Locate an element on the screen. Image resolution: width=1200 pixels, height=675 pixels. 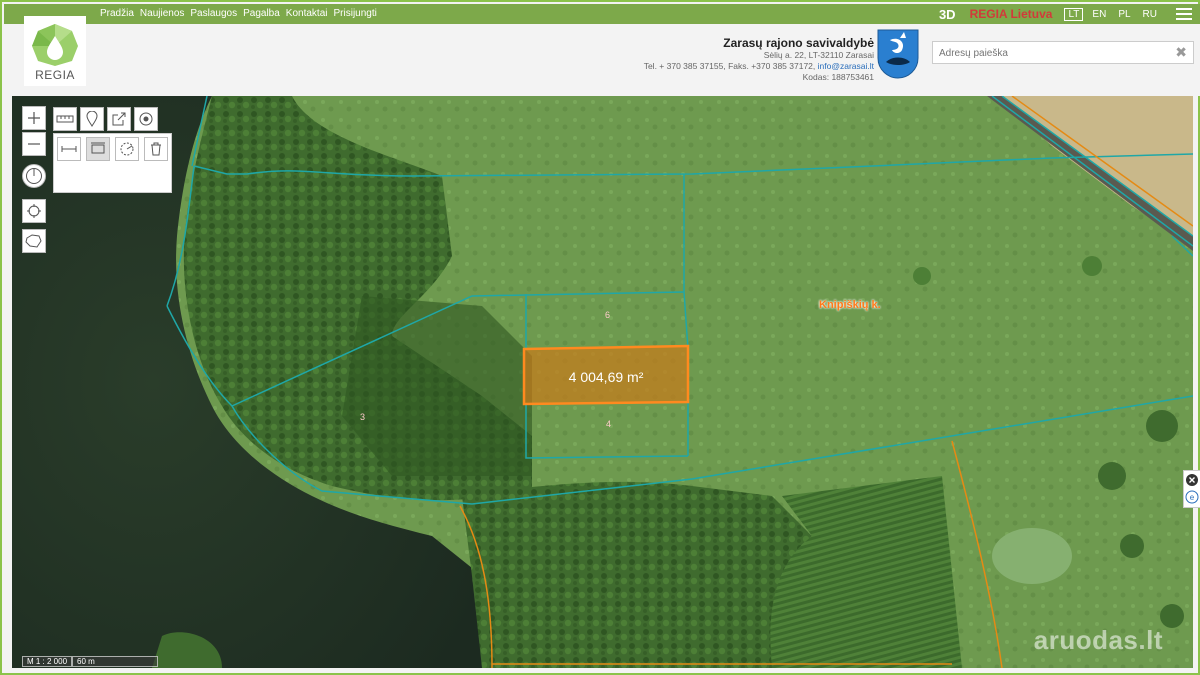
nav-contacts: Kontaktai is located at coordinates (307, 13).